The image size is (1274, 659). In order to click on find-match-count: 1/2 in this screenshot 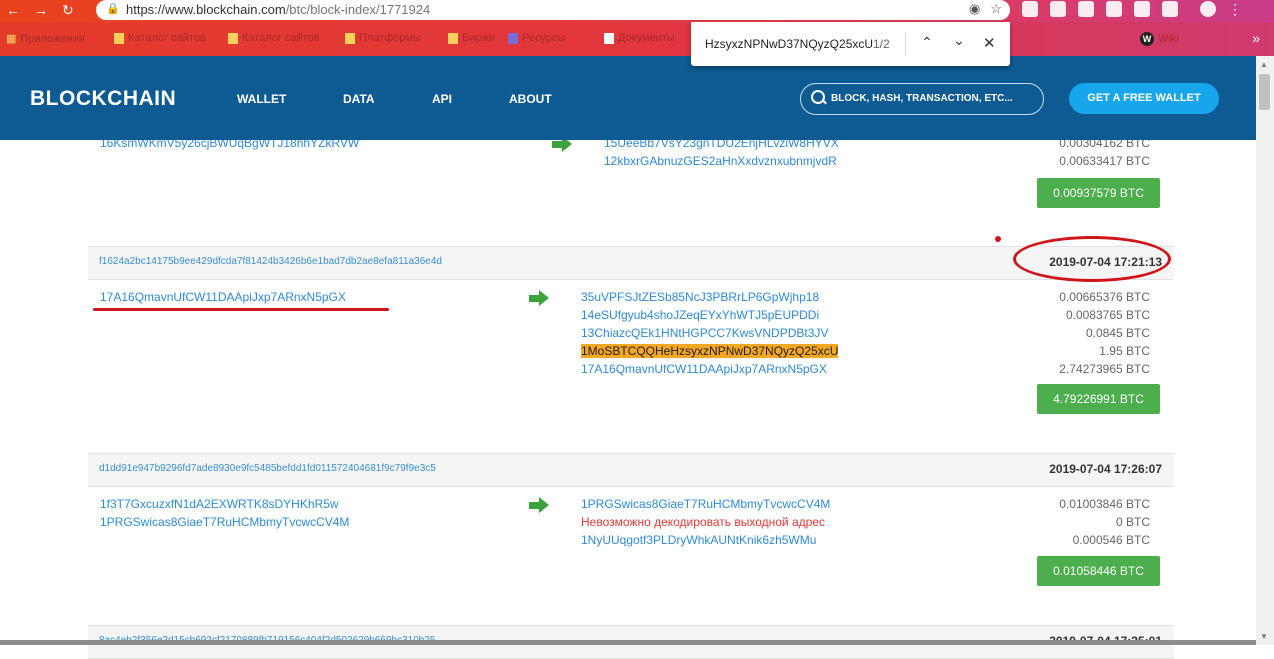, I will do `click(881, 44)`.